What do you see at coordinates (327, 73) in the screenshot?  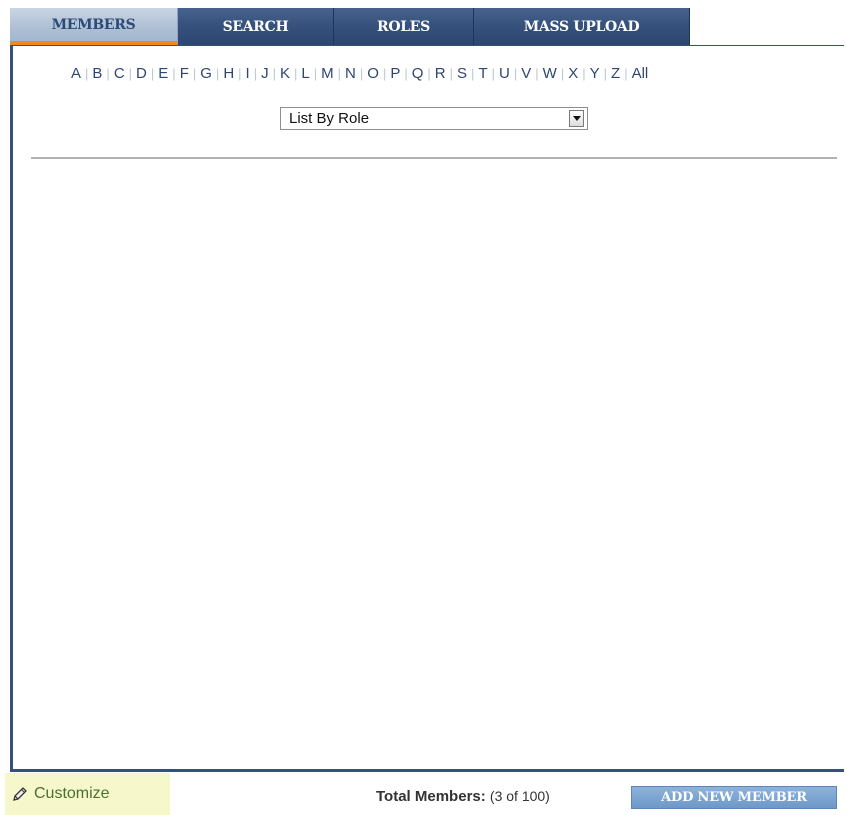 I see `alphabet-link-m: M` at bounding box center [327, 73].